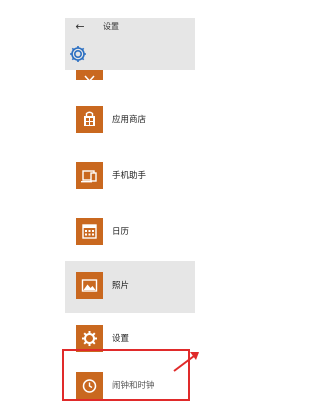 This screenshot has height=410, width=320. Describe the element at coordinates (130, 77) in the screenshot. I see `list-item-maps` at that location.